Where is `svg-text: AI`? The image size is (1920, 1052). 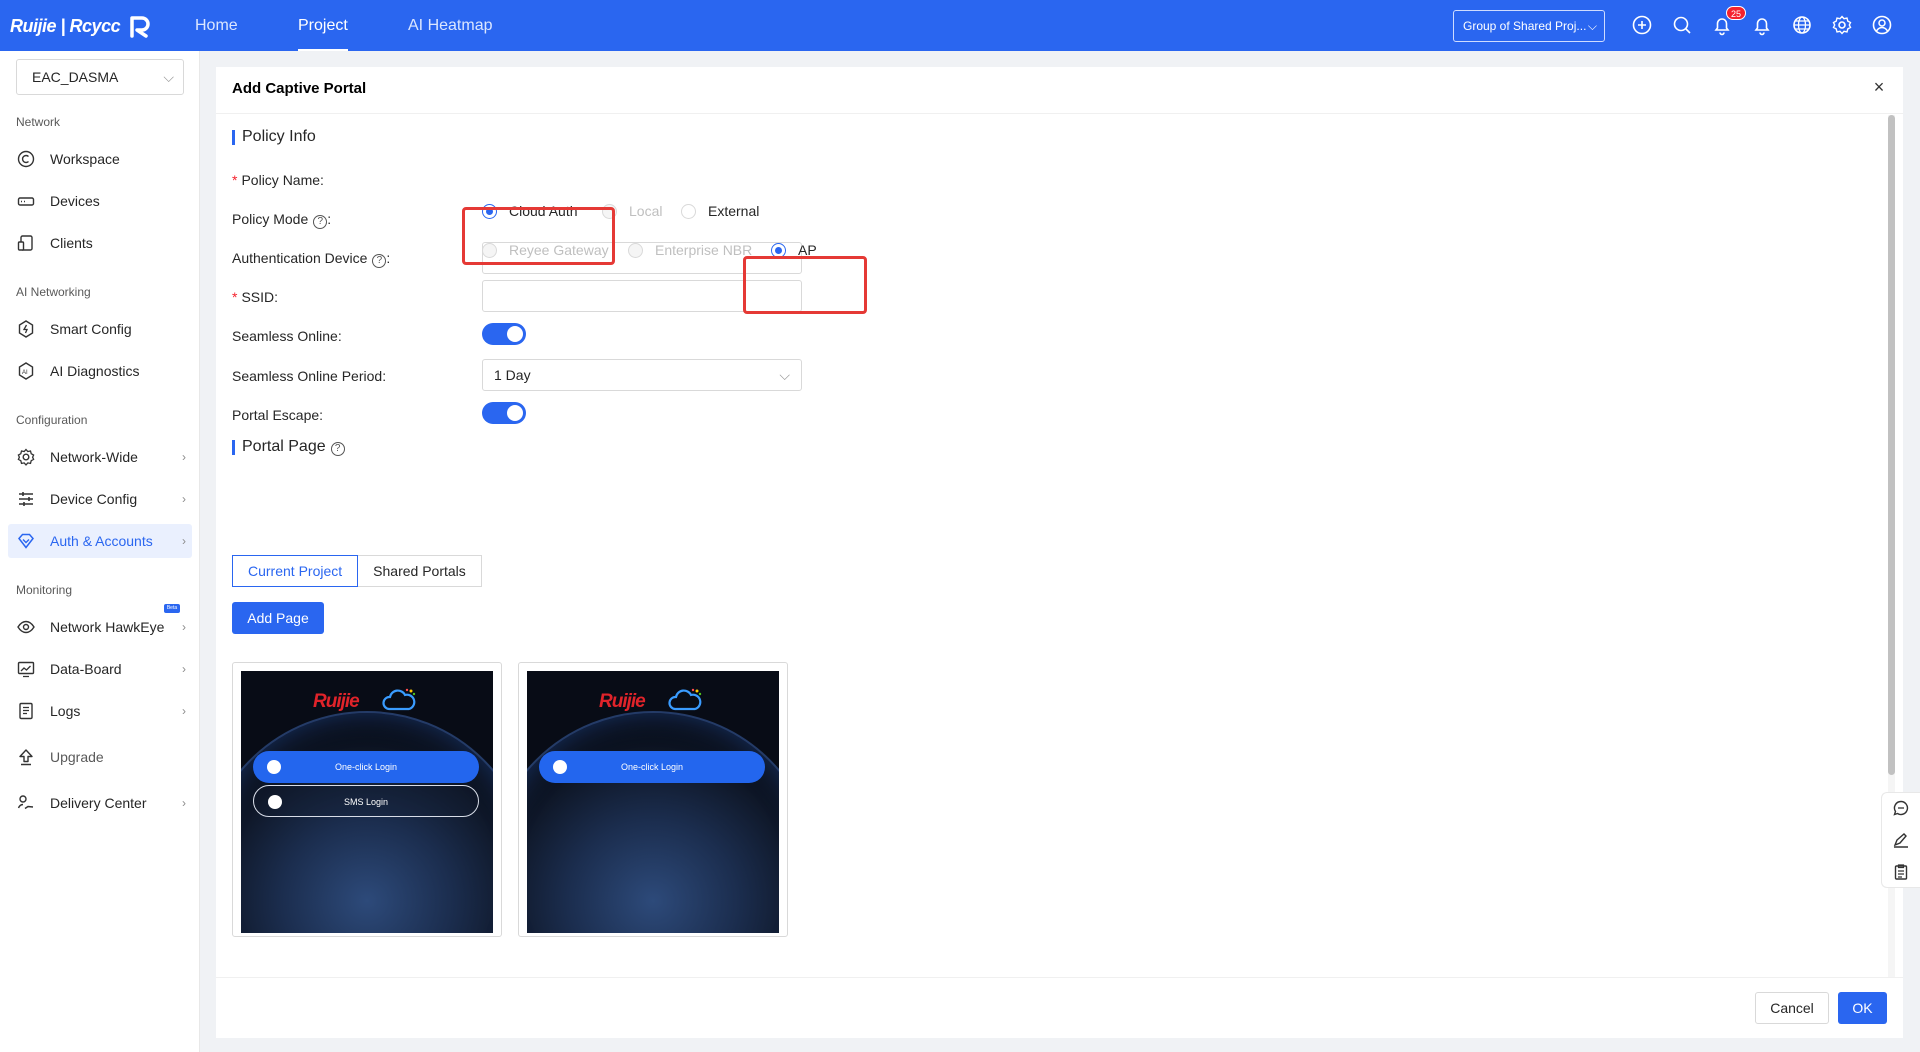
svg-text: AI is located at coordinates (25, 373).